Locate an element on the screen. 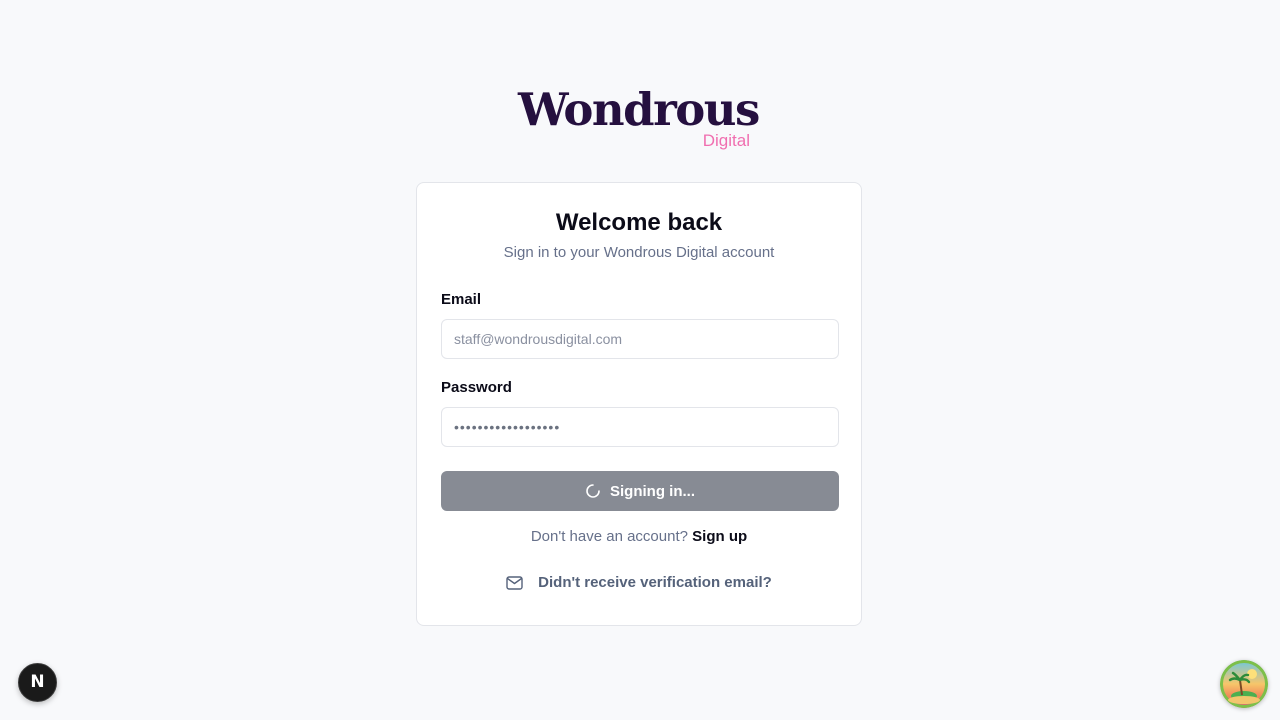 The height and width of the screenshot is (720, 1280). resend-verification-link: Didn't receive verification email? is located at coordinates (639, 583).